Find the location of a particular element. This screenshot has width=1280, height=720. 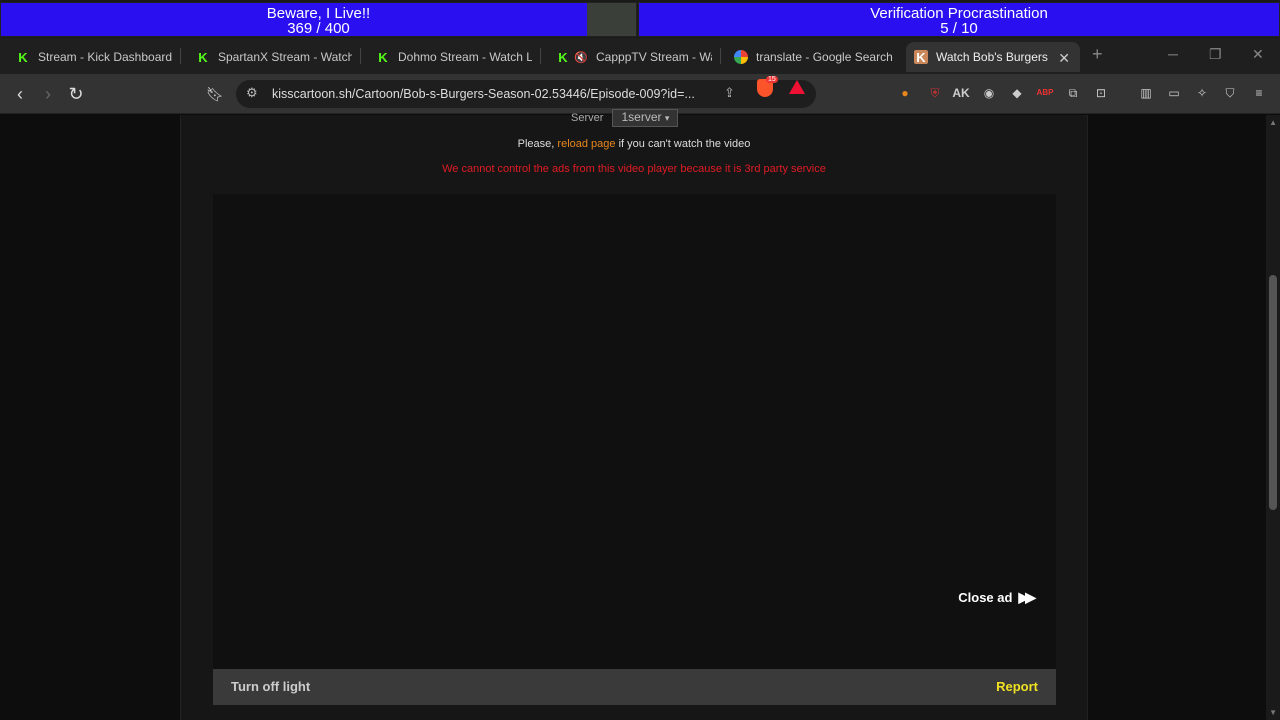

scrollbar-thumb is located at coordinates (1273, 392).